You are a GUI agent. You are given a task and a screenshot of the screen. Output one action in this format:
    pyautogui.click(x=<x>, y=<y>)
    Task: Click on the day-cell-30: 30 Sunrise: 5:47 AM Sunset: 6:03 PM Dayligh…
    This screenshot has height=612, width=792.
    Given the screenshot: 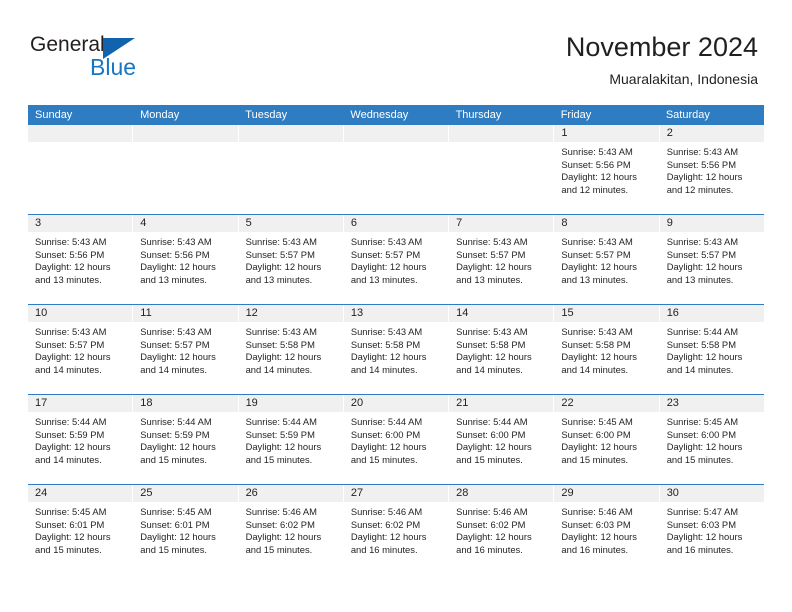 What is the action you would take?
    pyautogui.click(x=711, y=529)
    